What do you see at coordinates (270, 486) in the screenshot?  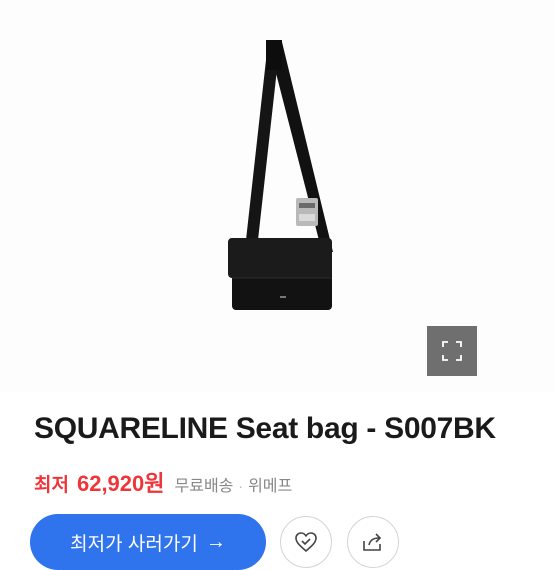 I see `seller-name: 위메프` at bounding box center [270, 486].